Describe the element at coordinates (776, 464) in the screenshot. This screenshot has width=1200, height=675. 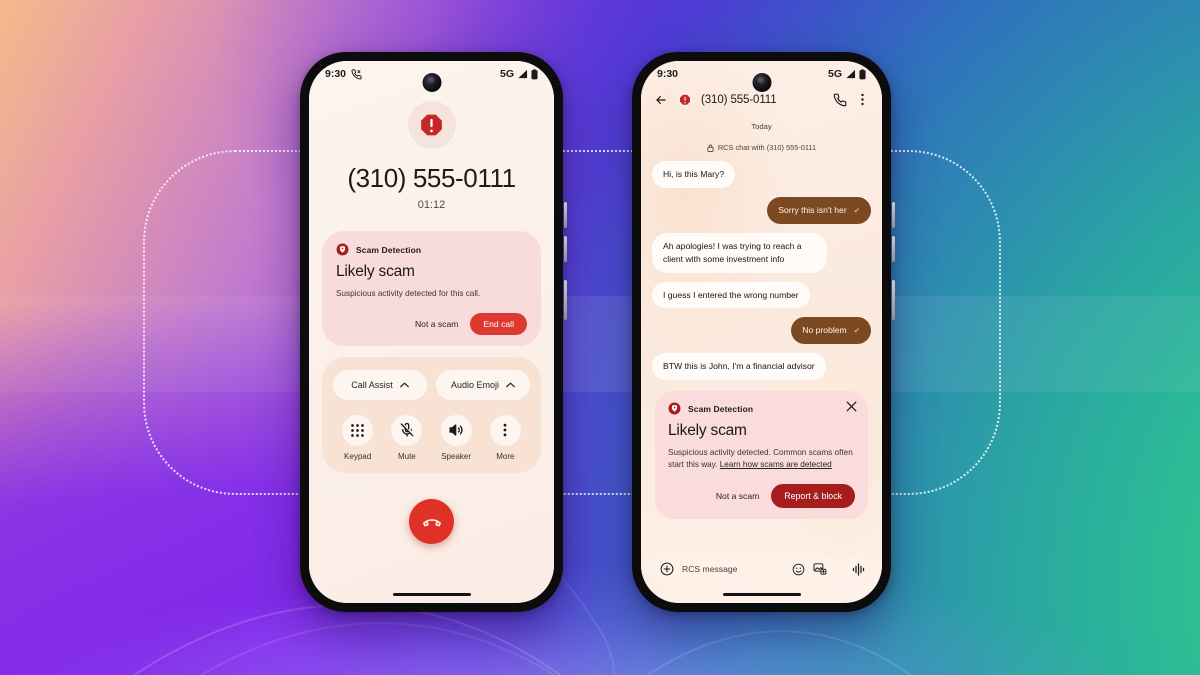
I see `learn-how-scams-detected-link: Learn how scams are detected` at that location.